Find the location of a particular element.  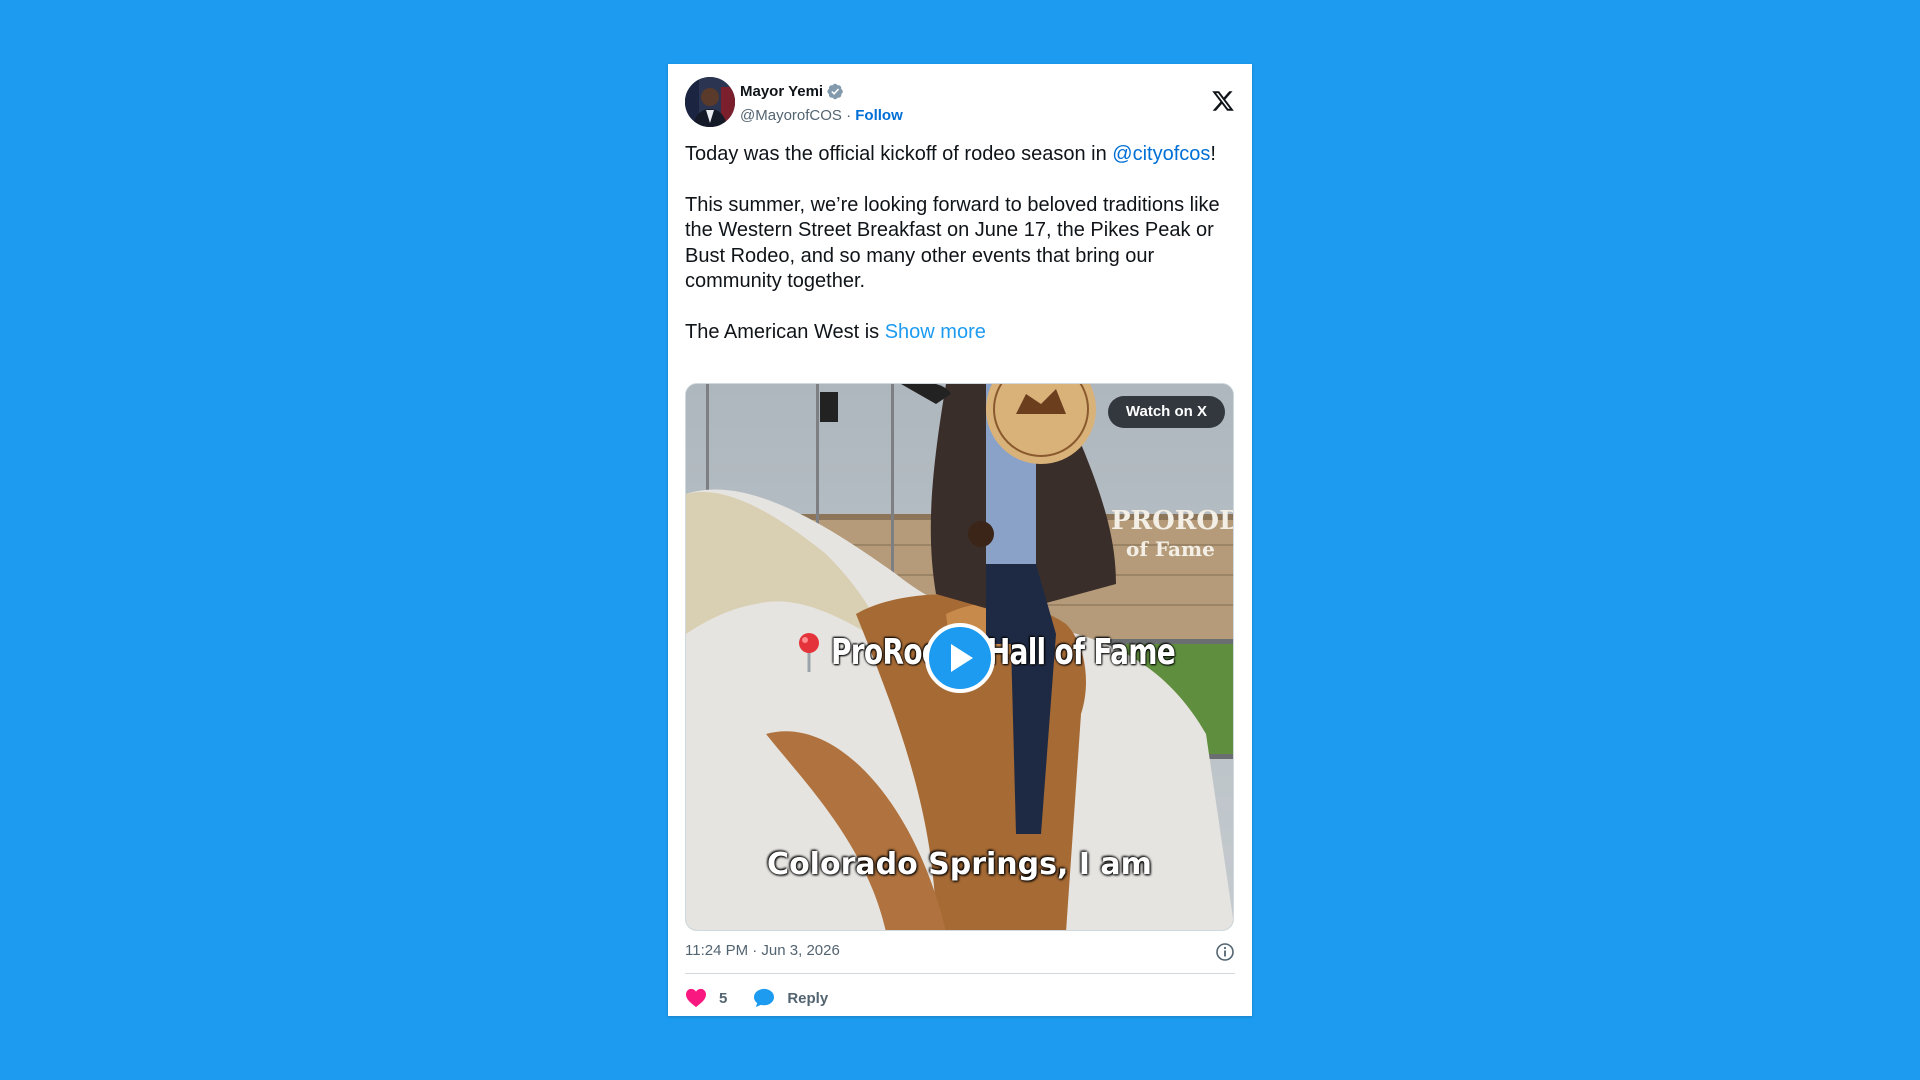

info-icon is located at coordinates (1225, 952).